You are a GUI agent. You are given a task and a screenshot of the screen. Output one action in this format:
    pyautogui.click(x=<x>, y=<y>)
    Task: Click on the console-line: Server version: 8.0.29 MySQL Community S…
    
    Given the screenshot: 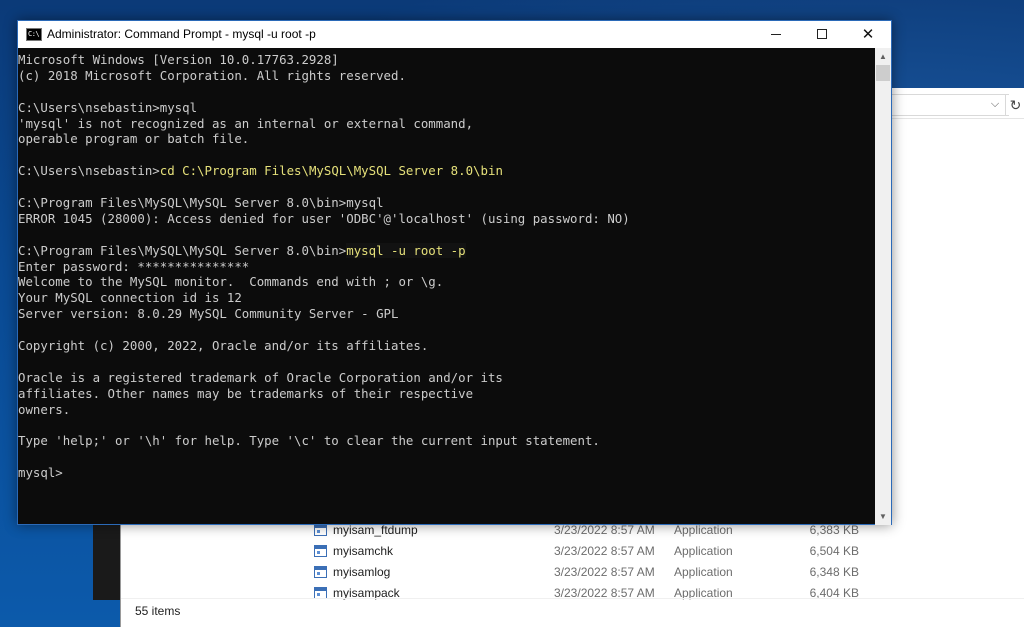 What is the action you would take?
    pyautogui.click(x=446, y=314)
    